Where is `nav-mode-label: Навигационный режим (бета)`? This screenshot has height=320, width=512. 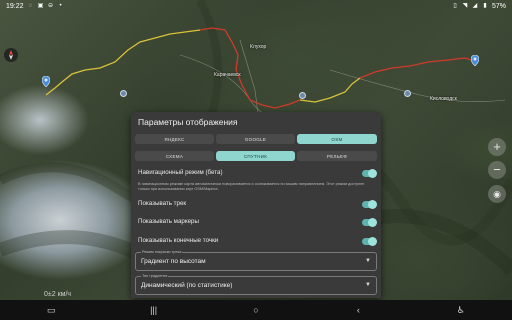
nav-mode-label: Навигационный режим (бета) is located at coordinates (180, 172).